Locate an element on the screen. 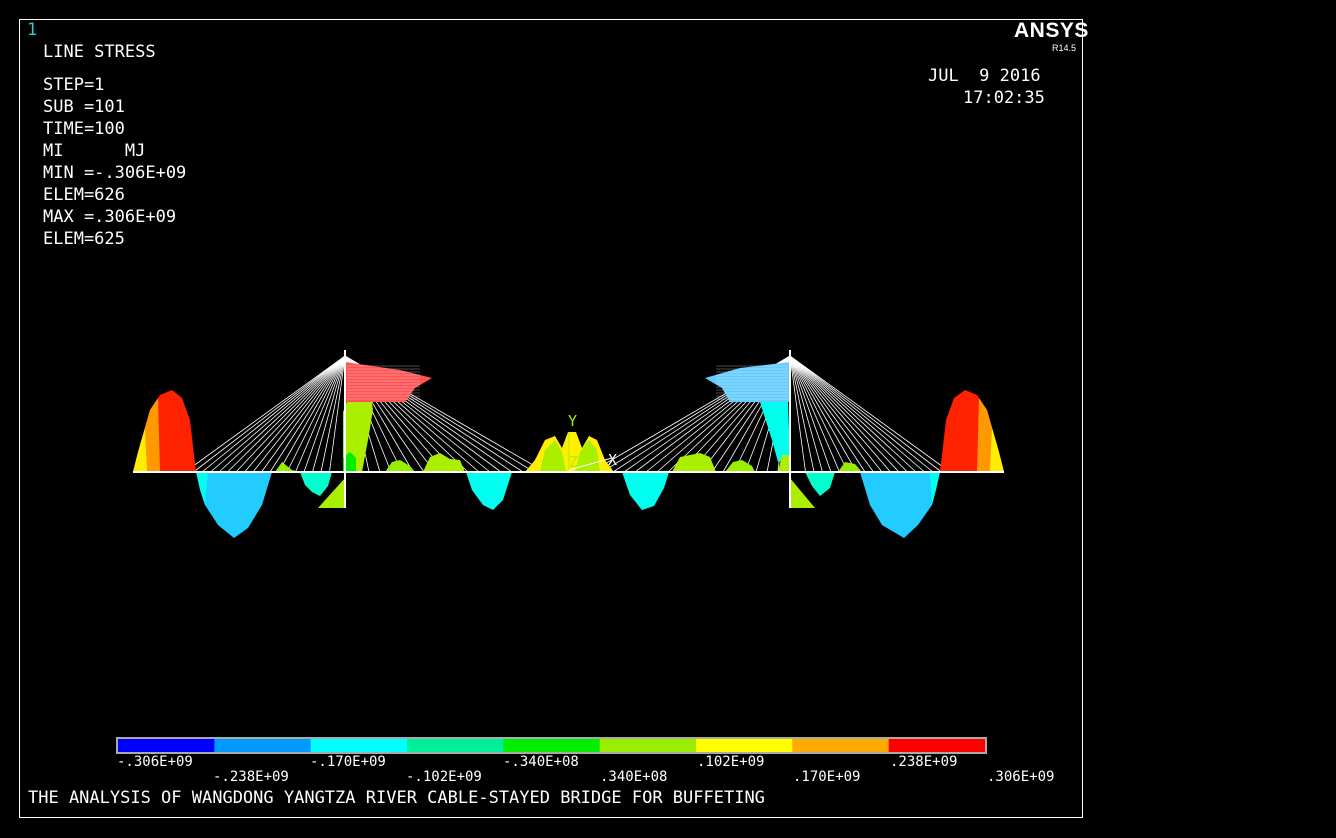 Image resolution: width=1336 pixels, height=838 pixels. contour-legend-bar is located at coordinates (551, 745).